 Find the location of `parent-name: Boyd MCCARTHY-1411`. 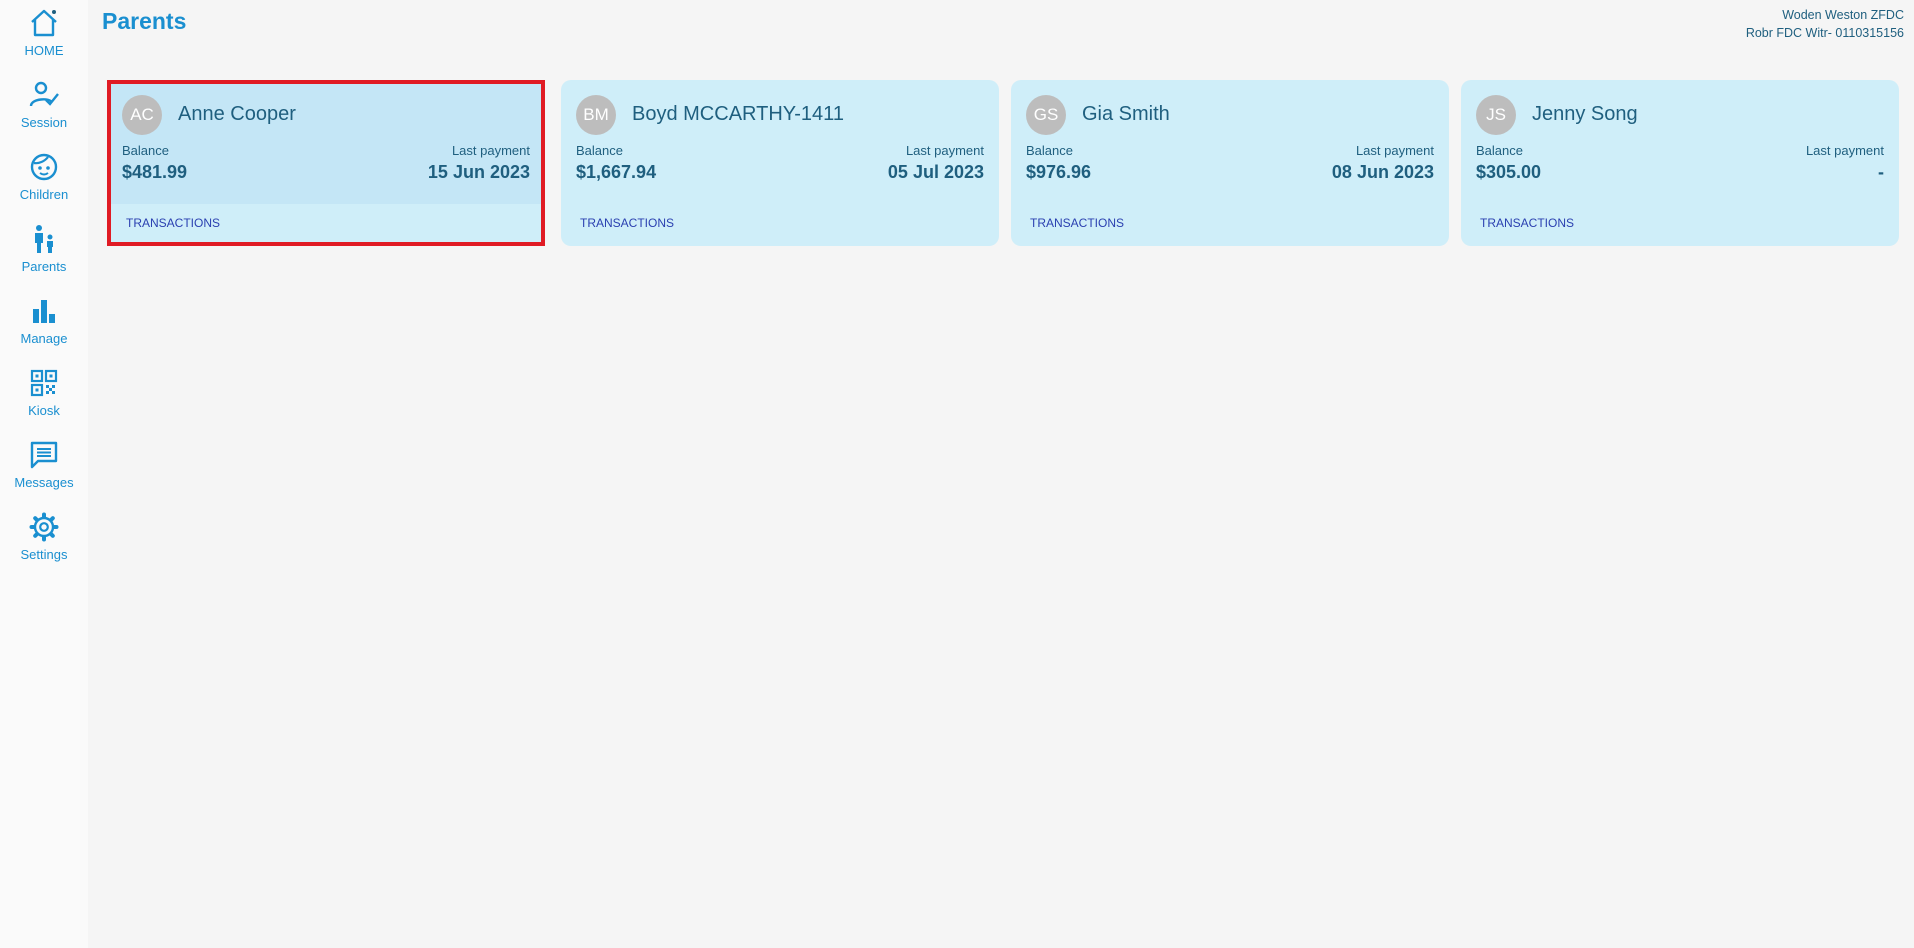

parent-name: Boyd MCCARTHY-1411 is located at coordinates (738, 114).